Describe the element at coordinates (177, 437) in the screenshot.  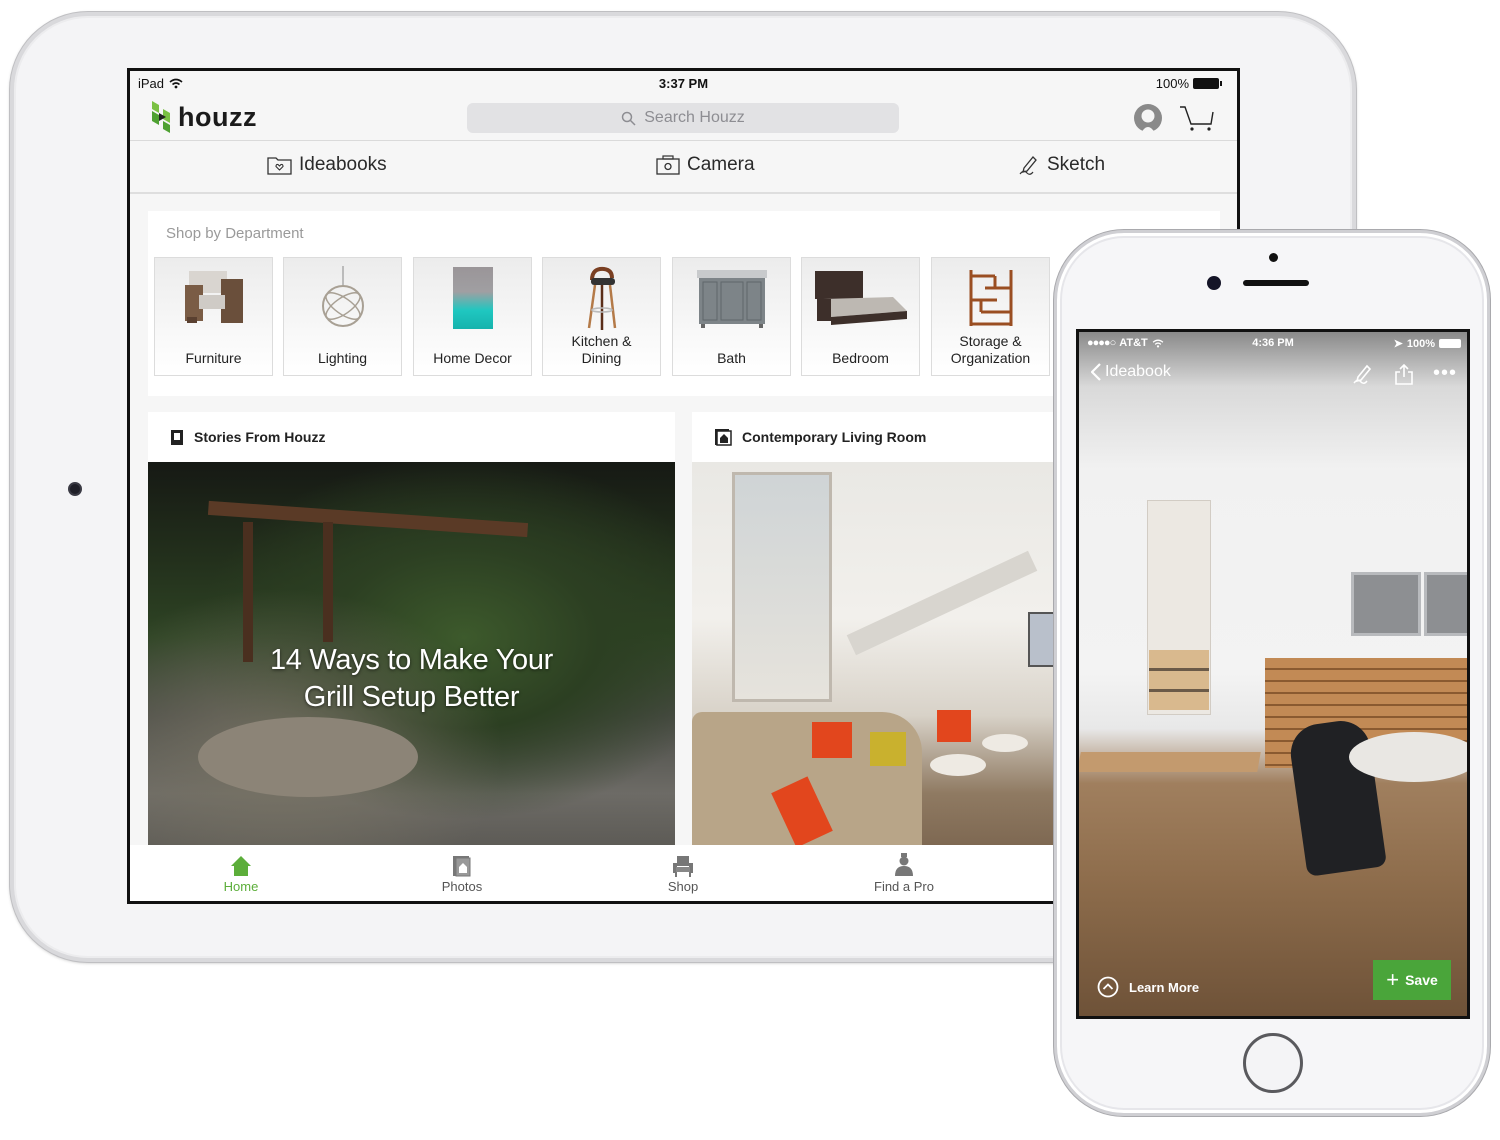
I see `story-book-icon` at that location.